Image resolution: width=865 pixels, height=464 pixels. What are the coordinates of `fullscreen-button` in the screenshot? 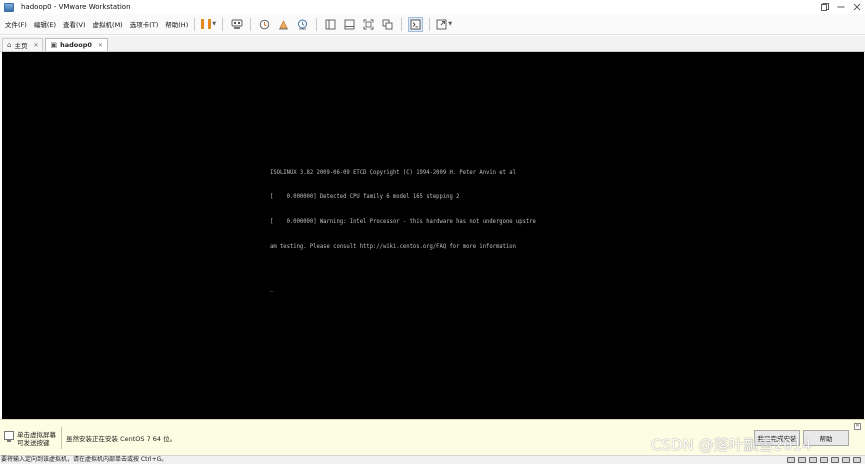 It's located at (368, 24).